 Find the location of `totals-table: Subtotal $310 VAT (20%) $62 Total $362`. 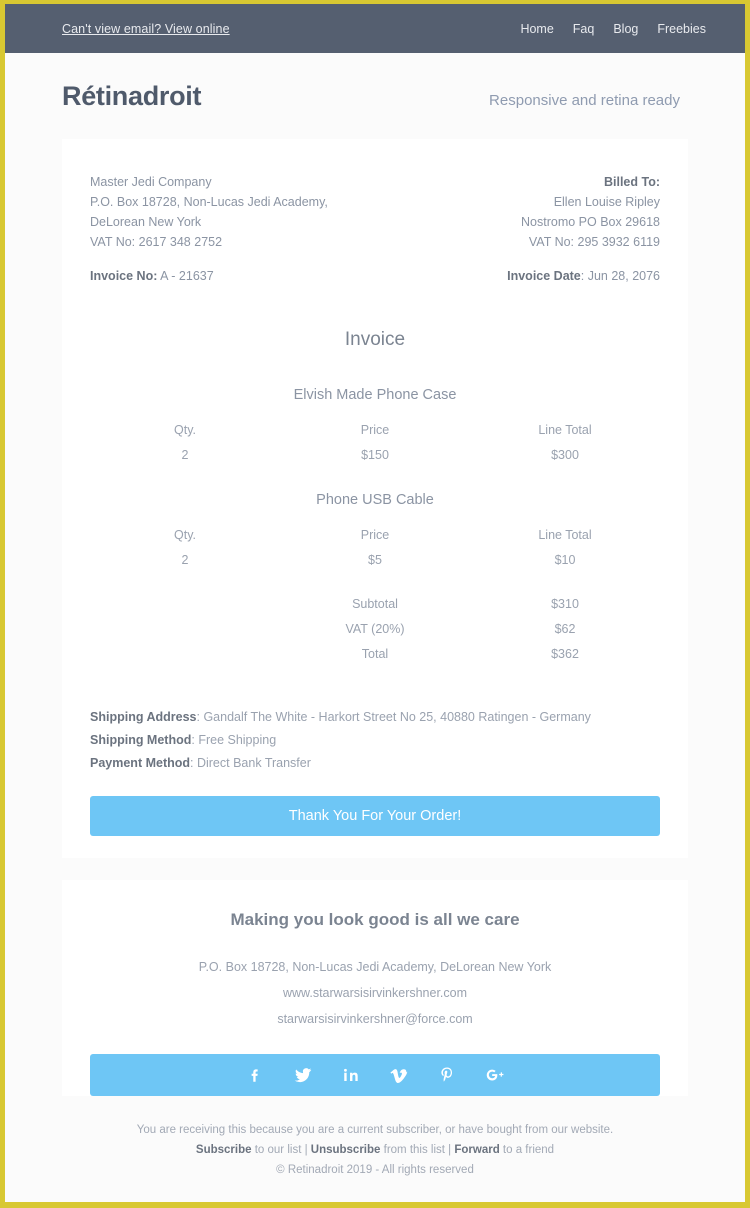

totals-table: Subtotal $310 VAT (20%) $62 Total $362 is located at coordinates (375, 629).